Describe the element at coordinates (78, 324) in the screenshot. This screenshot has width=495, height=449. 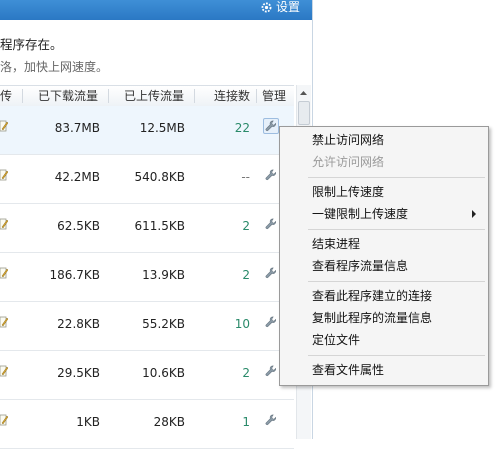
I see `downloaded-value: 22.8KB` at that location.